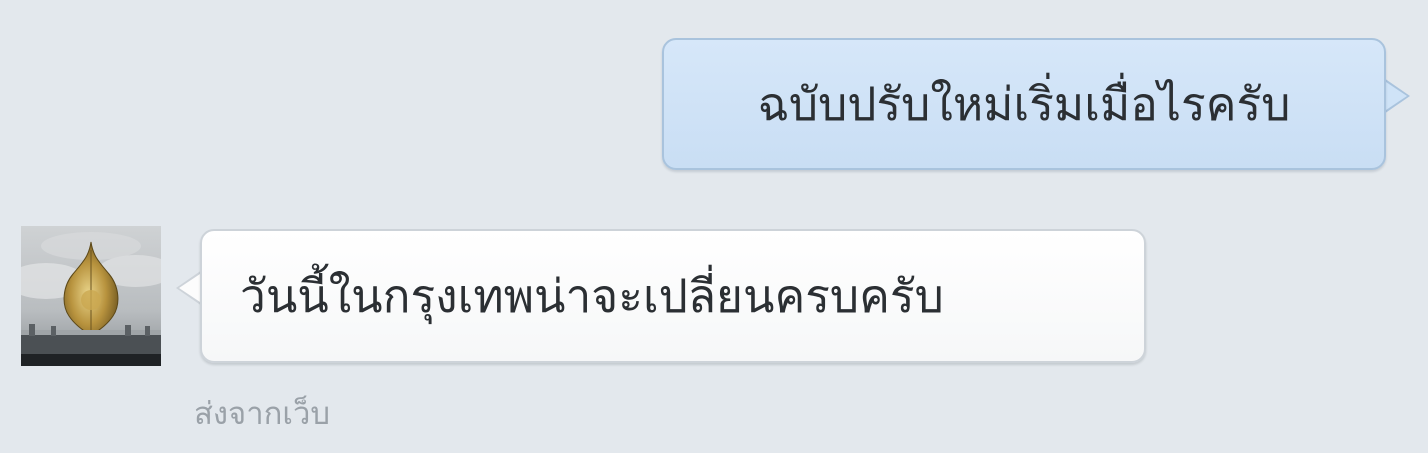 The height and width of the screenshot is (453, 1428). What do you see at coordinates (262, 414) in the screenshot?
I see `sent-from-label: ส่งจากเว็บ` at bounding box center [262, 414].